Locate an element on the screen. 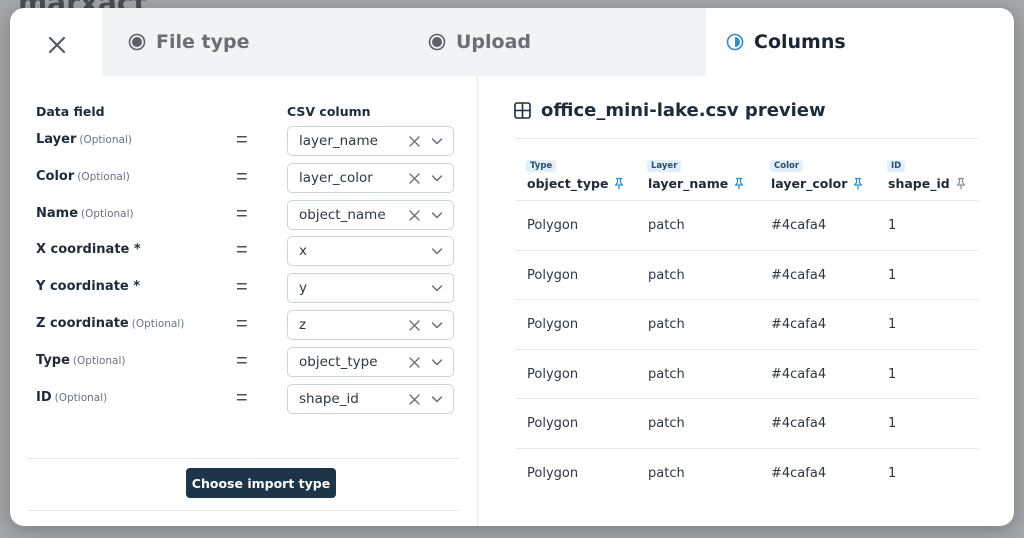 This screenshot has height=538, width=1024. tab-label: Upload is located at coordinates (494, 42).